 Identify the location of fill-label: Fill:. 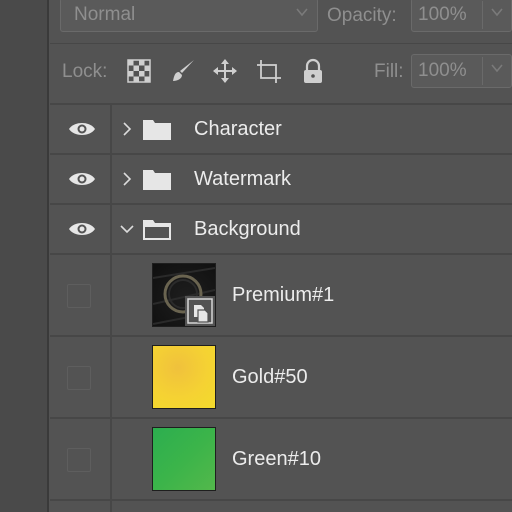
(389, 71).